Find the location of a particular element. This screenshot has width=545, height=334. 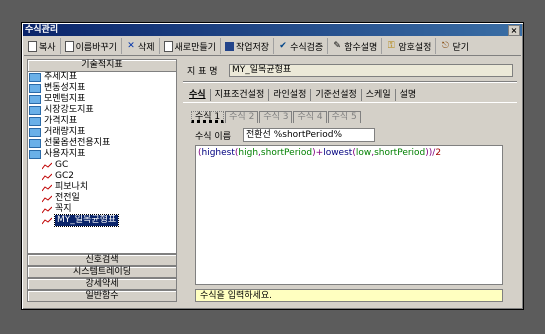

exit-door-icon: ⎋ is located at coordinates (445, 46).